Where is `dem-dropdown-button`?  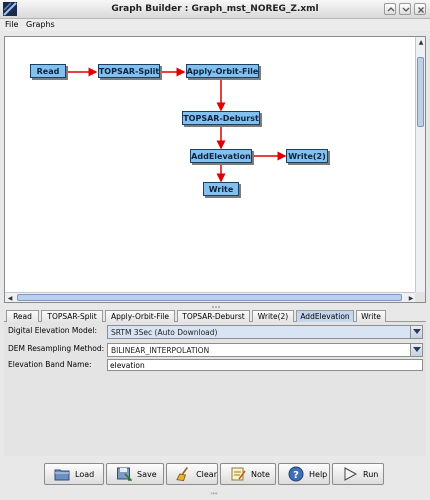
dem-dropdown-button is located at coordinates (416, 332).